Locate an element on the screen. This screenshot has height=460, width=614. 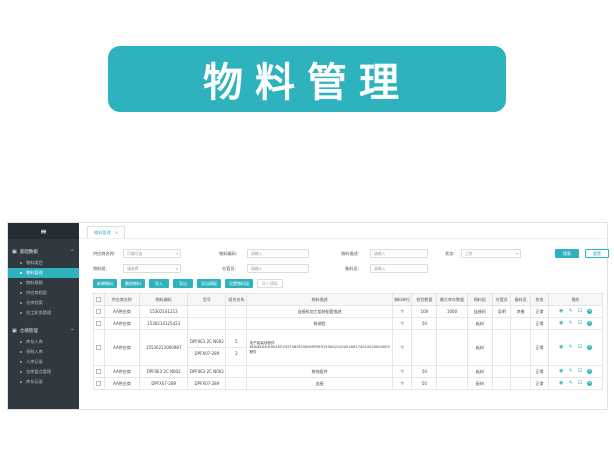
supplier-select: 可输可选 ▾ is located at coordinates (152, 253).